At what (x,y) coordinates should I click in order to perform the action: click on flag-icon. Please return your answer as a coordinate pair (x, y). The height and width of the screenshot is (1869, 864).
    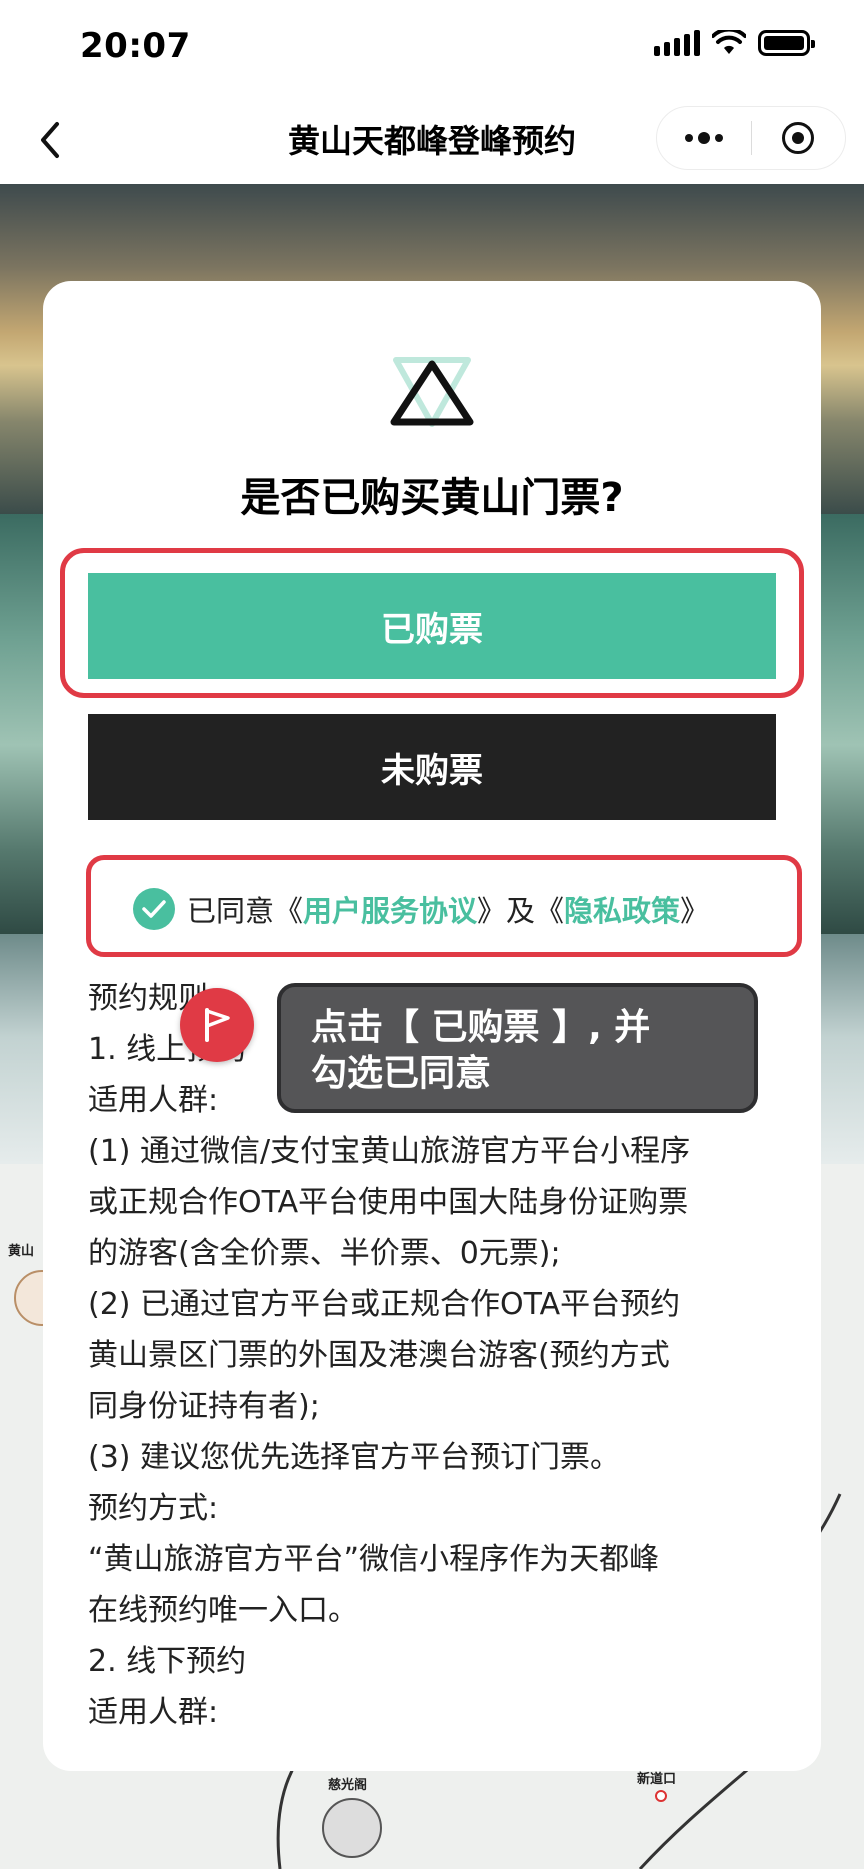
    Looking at the image, I should click on (217, 1025).